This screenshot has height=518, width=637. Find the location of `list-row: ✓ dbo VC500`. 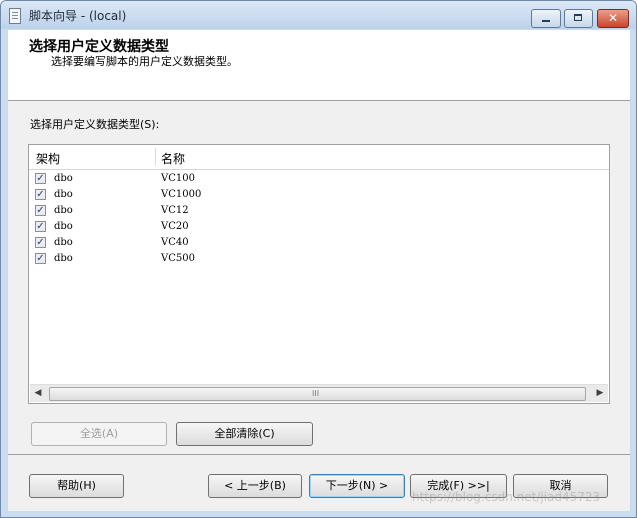

list-row: ✓ dbo VC500 is located at coordinates (309, 259).